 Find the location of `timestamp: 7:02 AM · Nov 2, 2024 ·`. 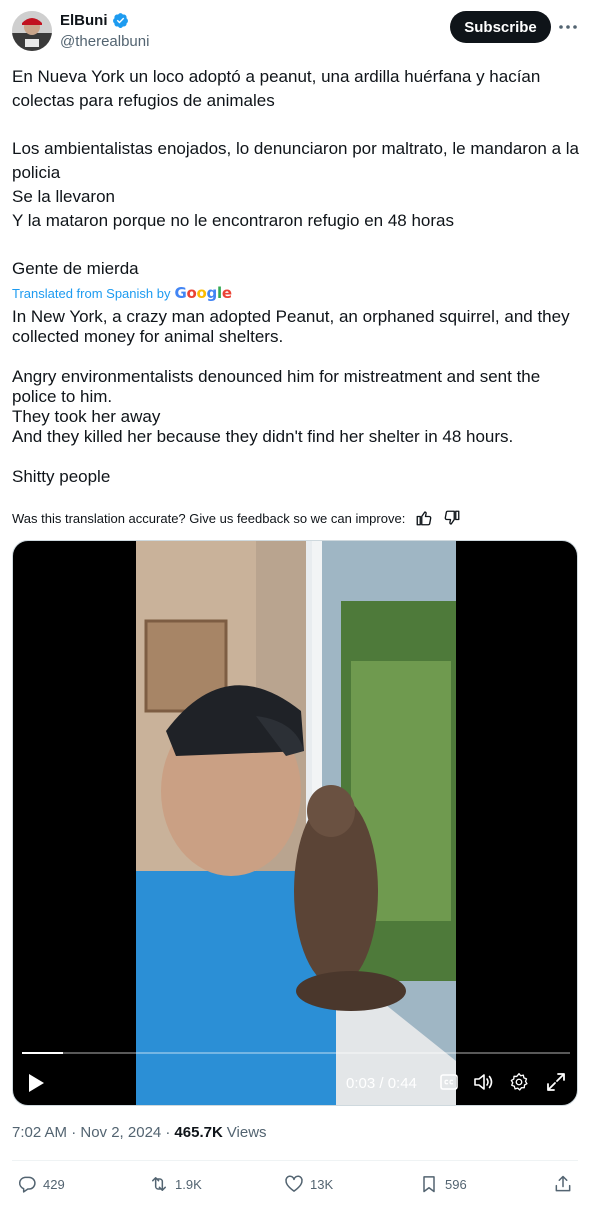

timestamp: 7:02 AM · Nov 2, 2024 · is located at coordinates (91, 1132).